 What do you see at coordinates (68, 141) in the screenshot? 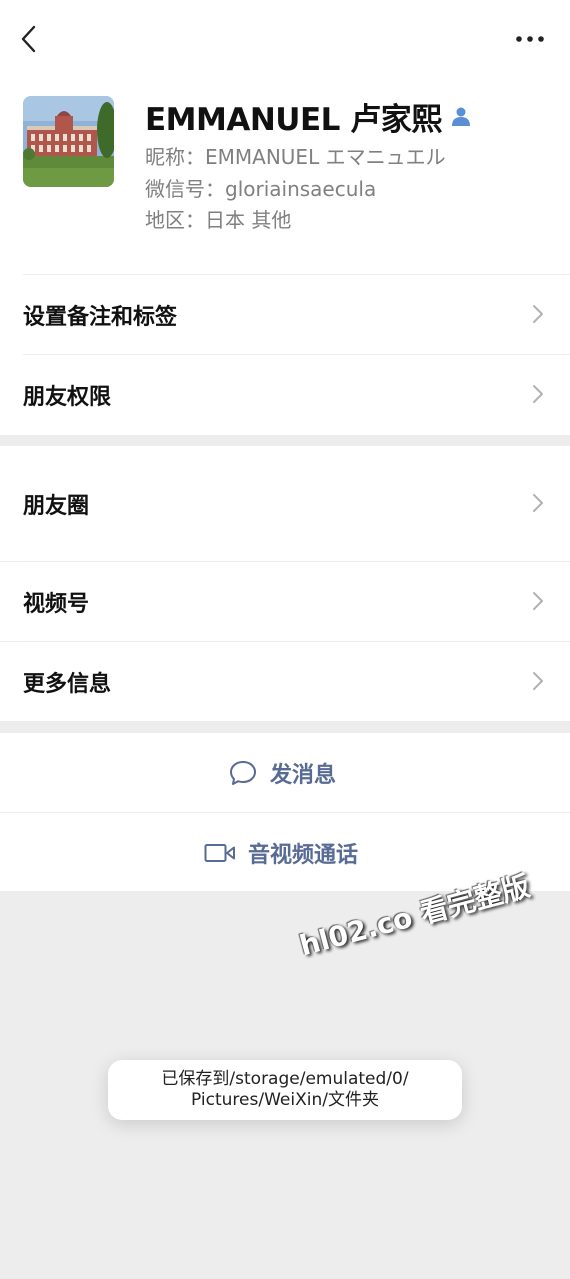
I see `avatar` at bounding box center [68, 141].